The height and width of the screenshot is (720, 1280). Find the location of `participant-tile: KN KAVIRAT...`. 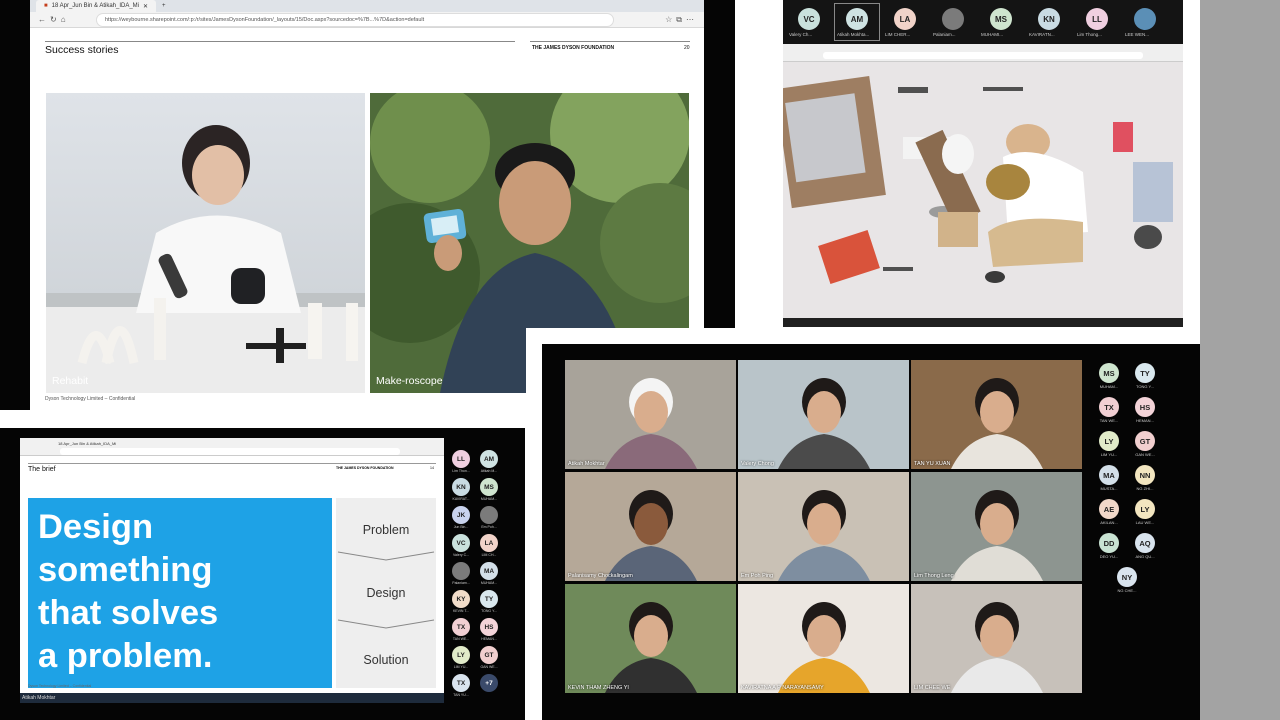

participant-tile: KN KAVIRAT... is located at coordinates (461, 492).